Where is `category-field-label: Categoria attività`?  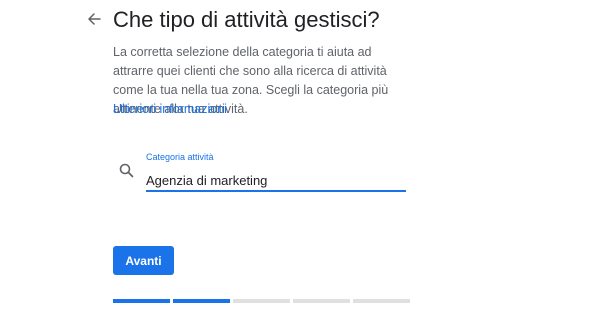
category-field-label: Categoria attività is located at coordinates (180, 157).